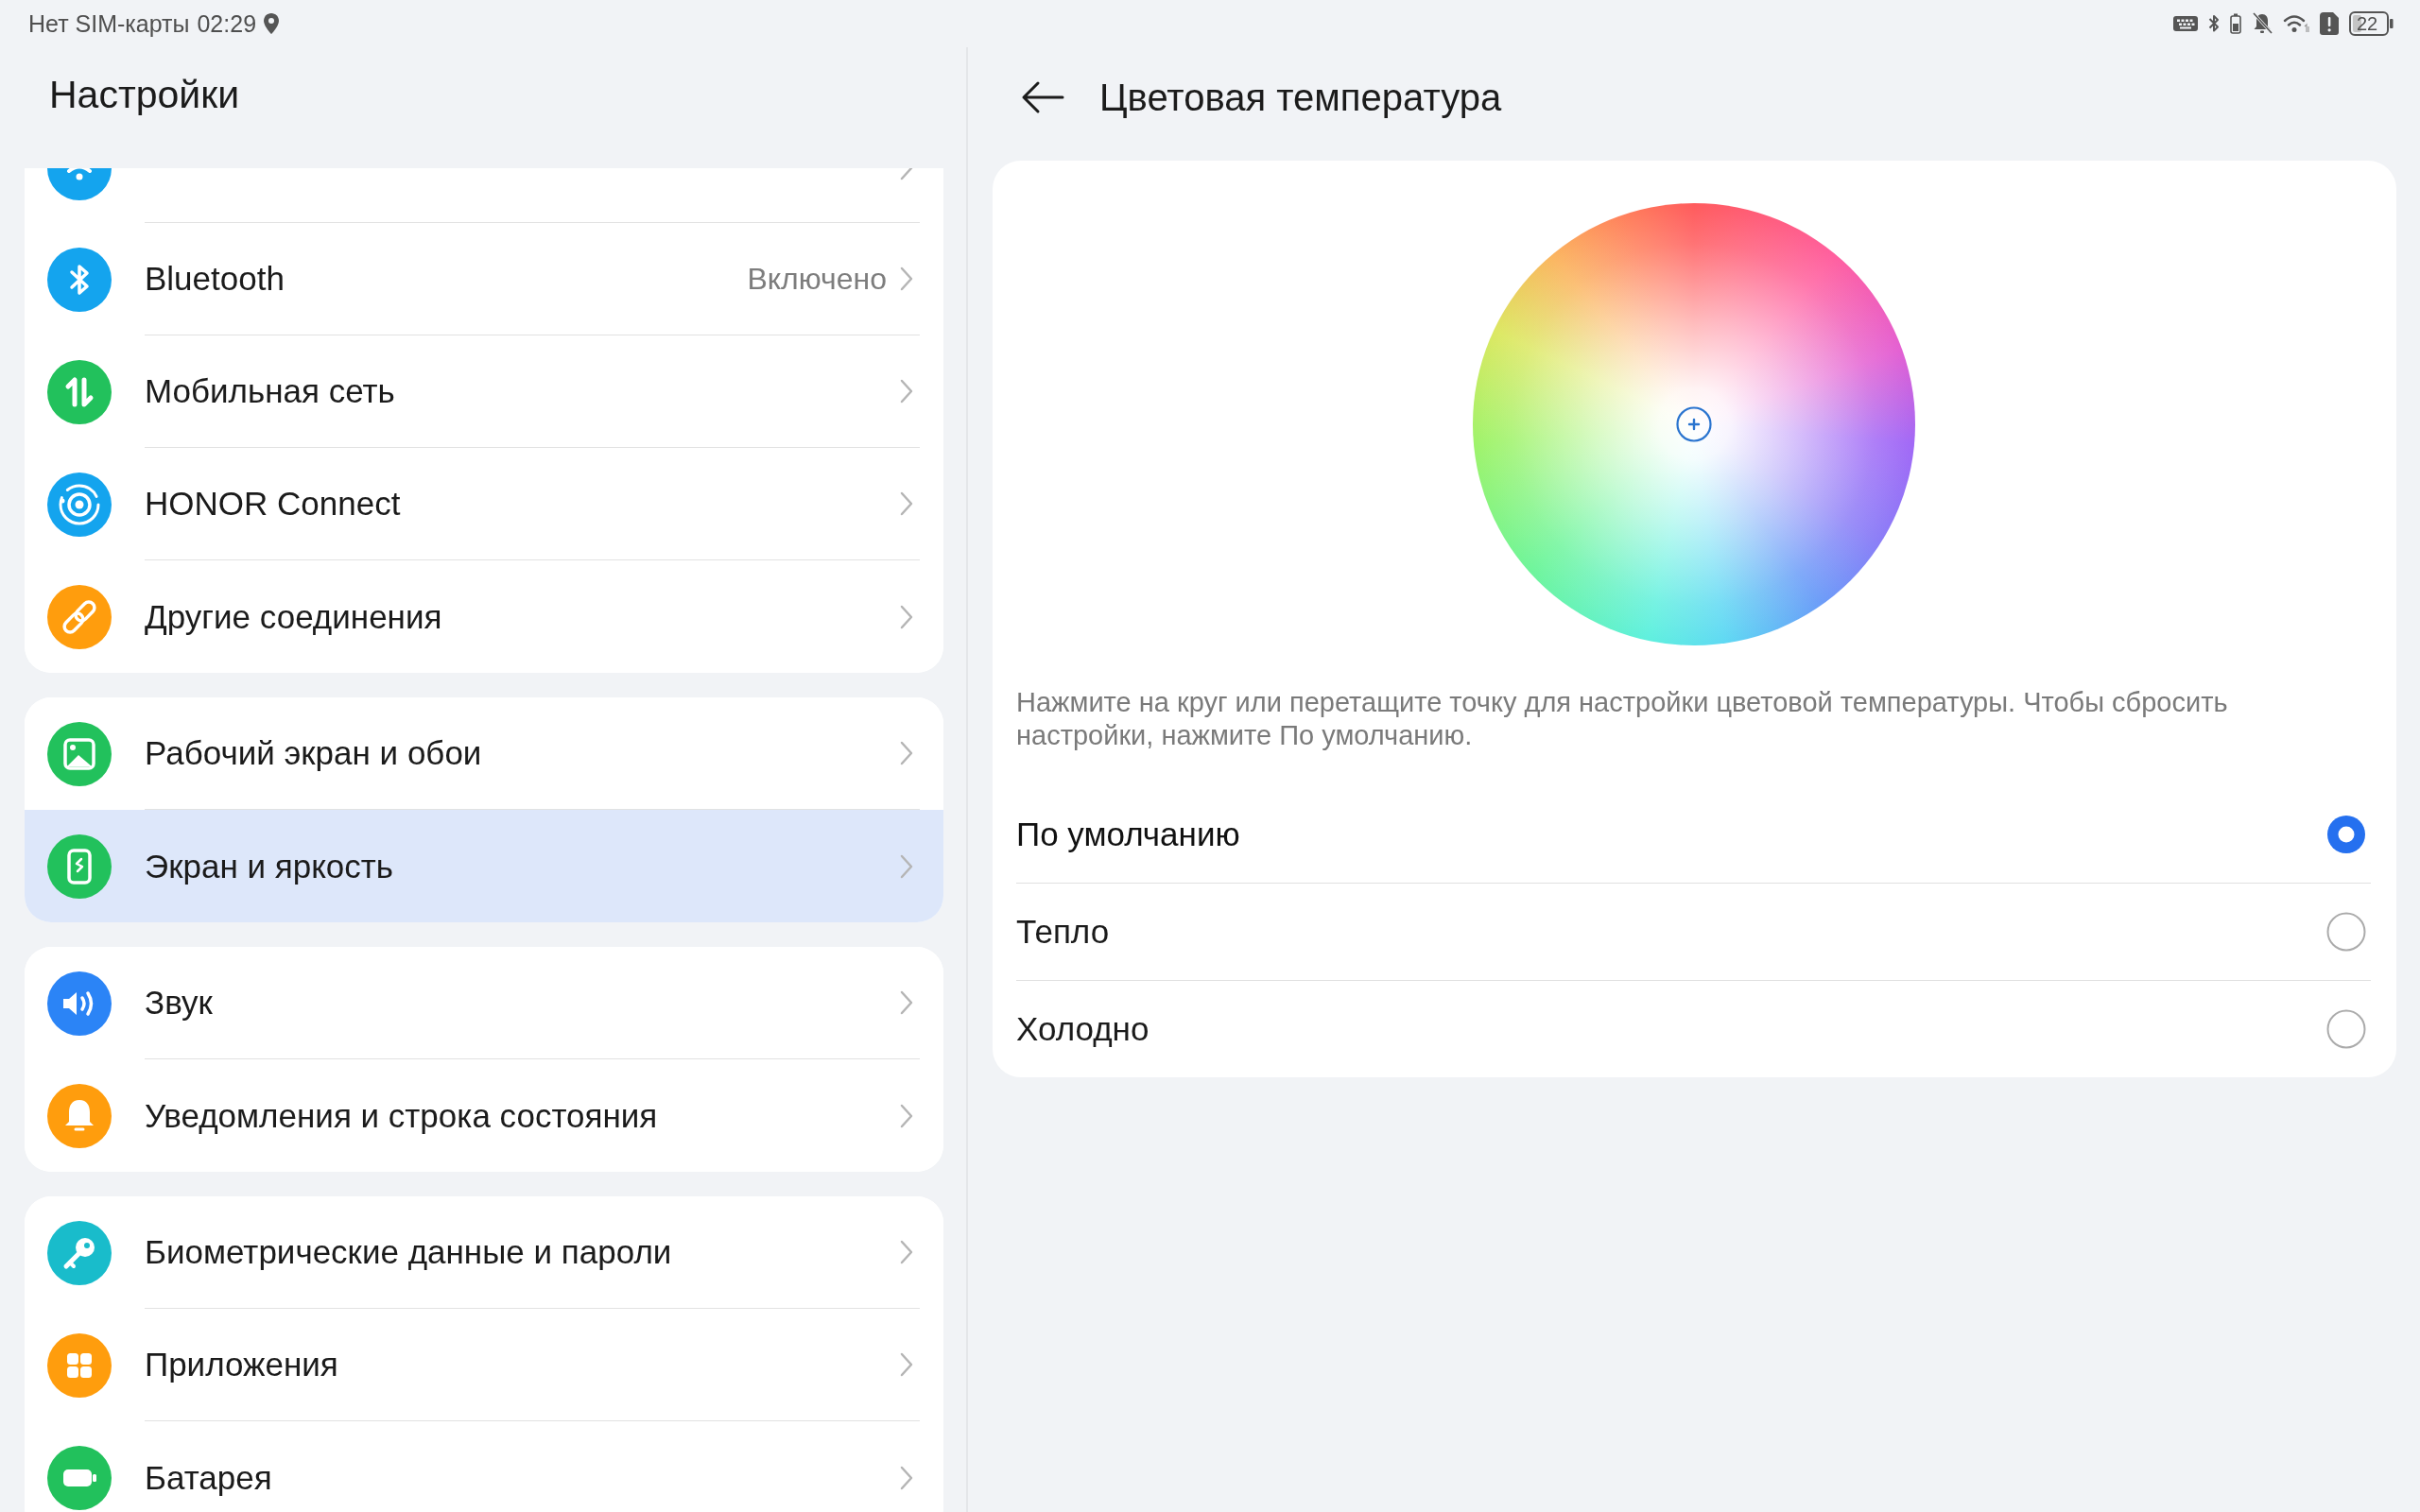 The image size is (2420, 1512). I want to click on settings-item: Рабочий экран и обои, so click(484, 753).